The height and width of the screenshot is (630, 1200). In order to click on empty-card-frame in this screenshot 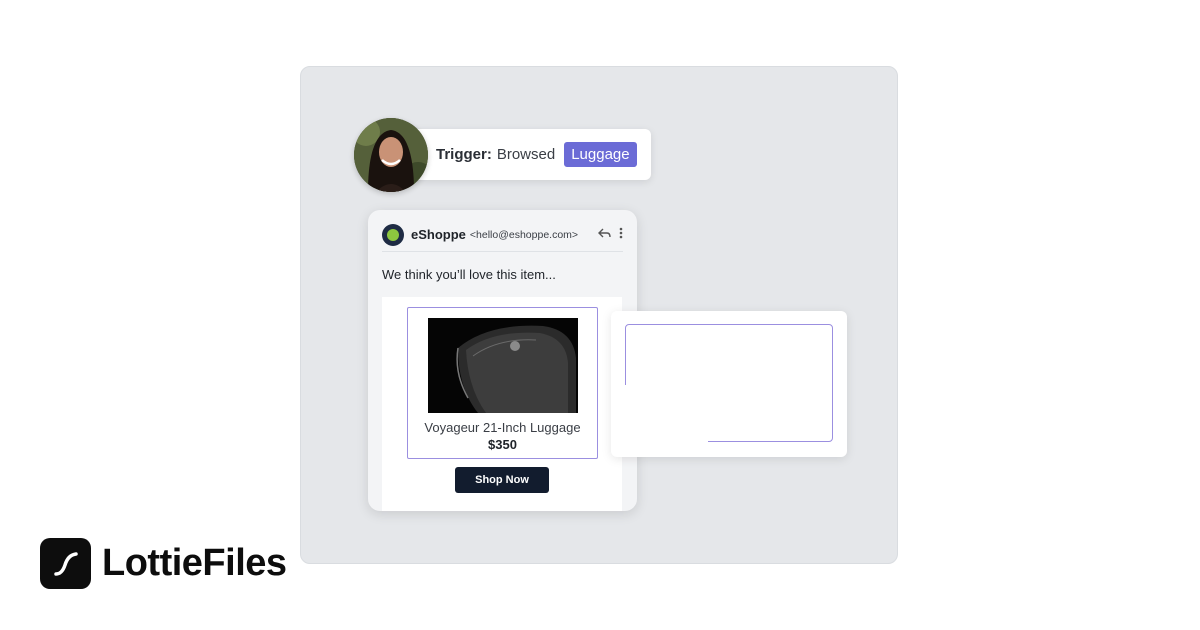, I will do `click(728, 384)`.